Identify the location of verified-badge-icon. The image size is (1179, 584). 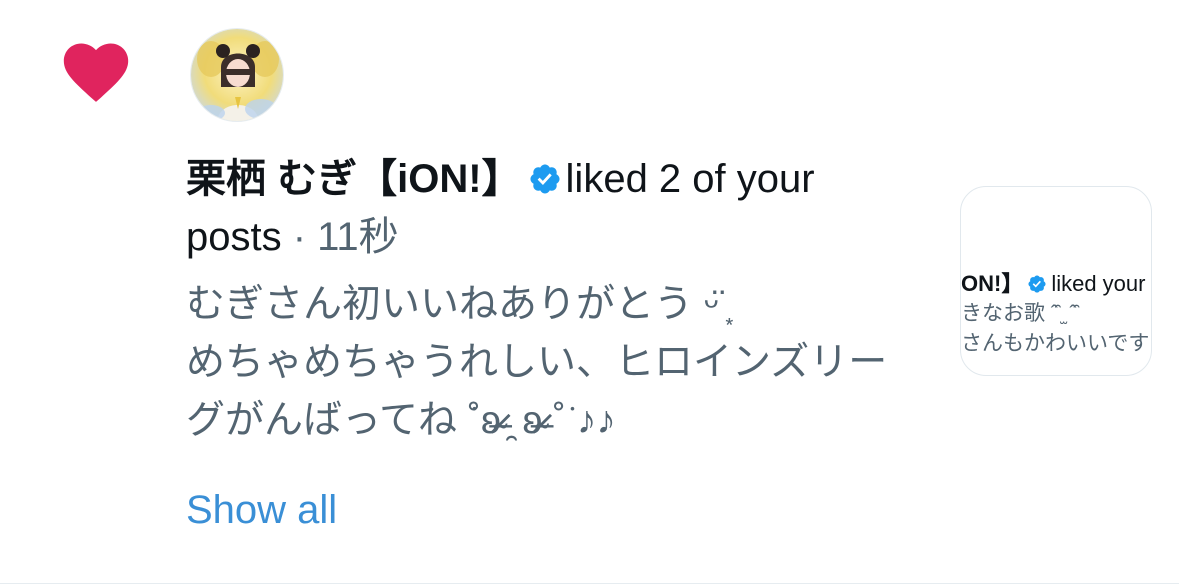
(545, 179).